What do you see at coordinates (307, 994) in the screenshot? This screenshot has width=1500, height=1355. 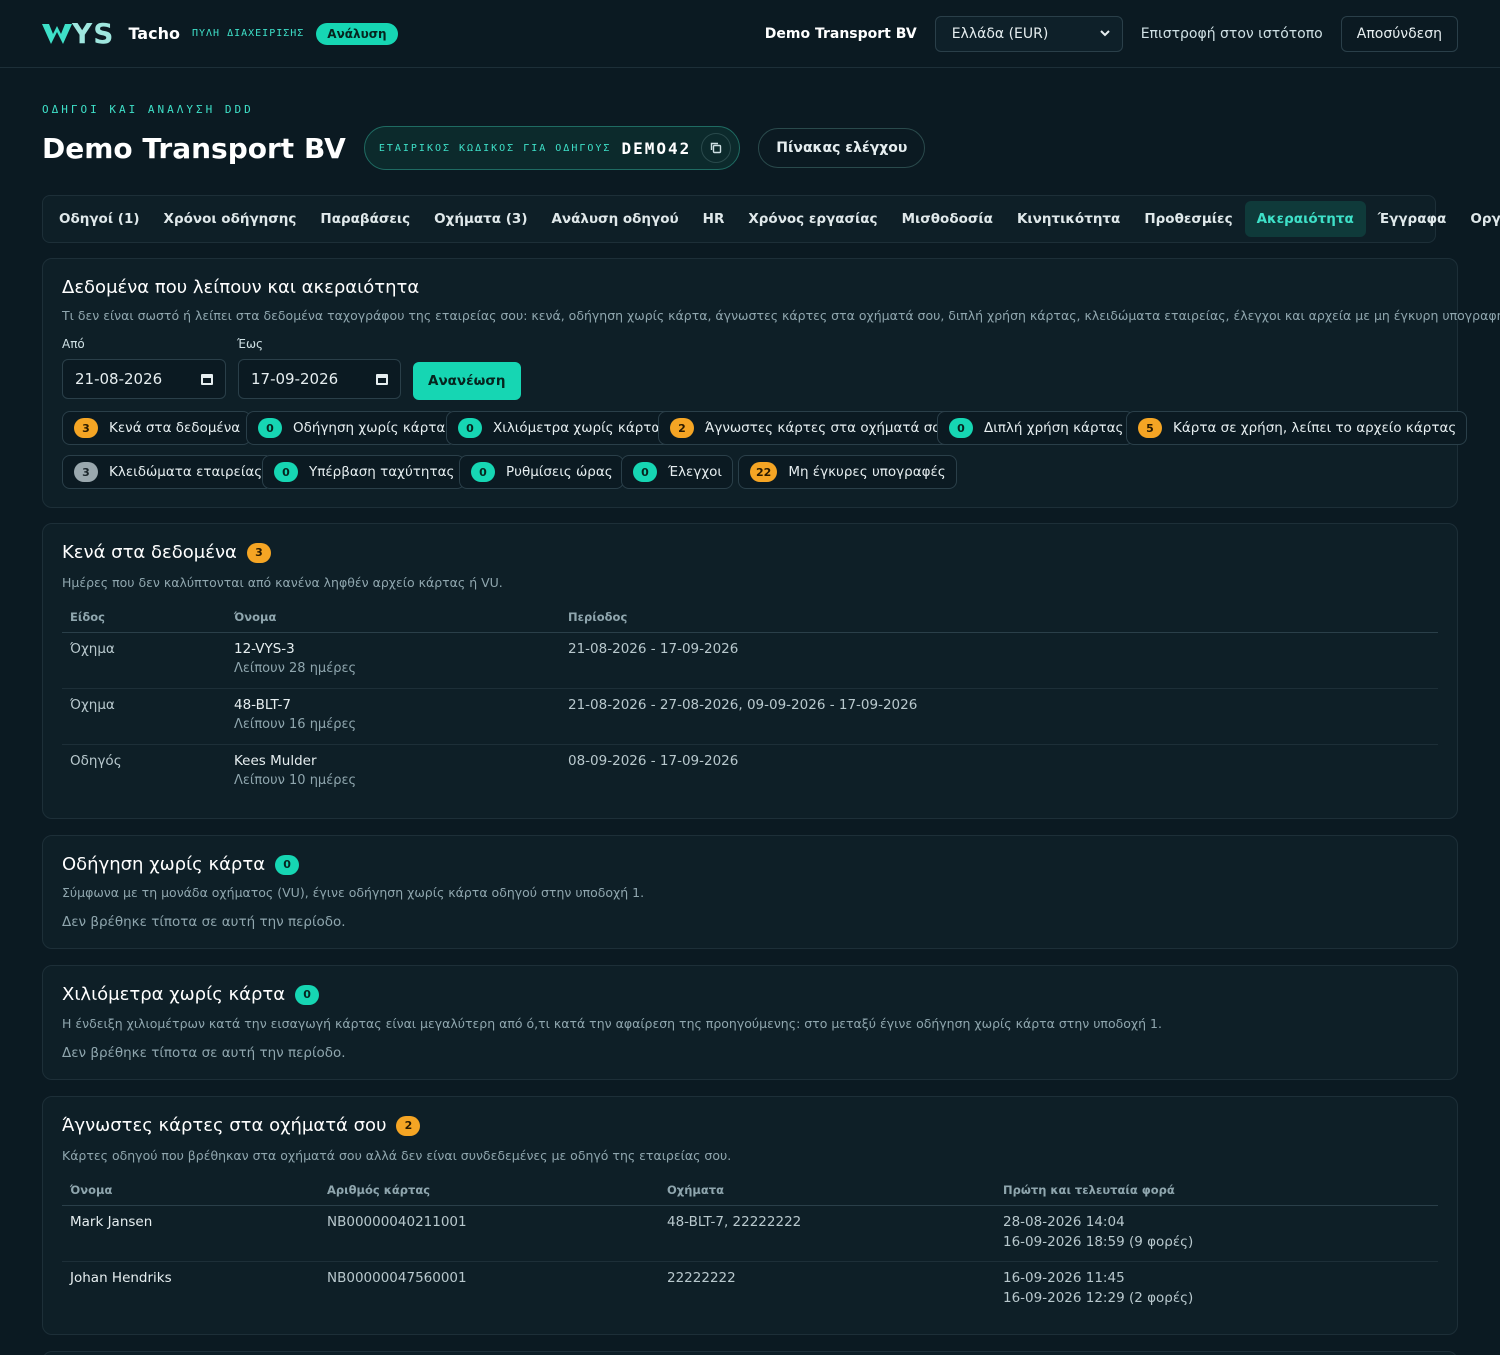 I see `km-without-card-count: 0` at bounding box center [307, 994].